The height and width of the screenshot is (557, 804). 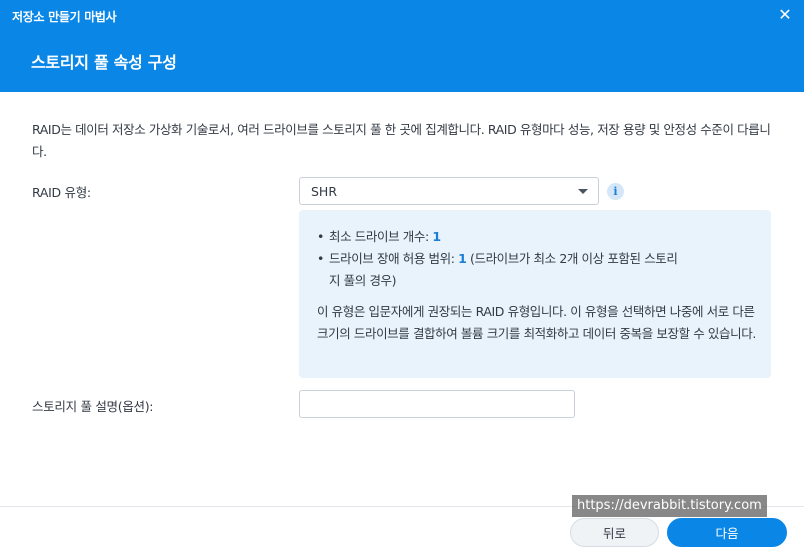 I want to click on pool-description-input, so click(x=437, y=404).